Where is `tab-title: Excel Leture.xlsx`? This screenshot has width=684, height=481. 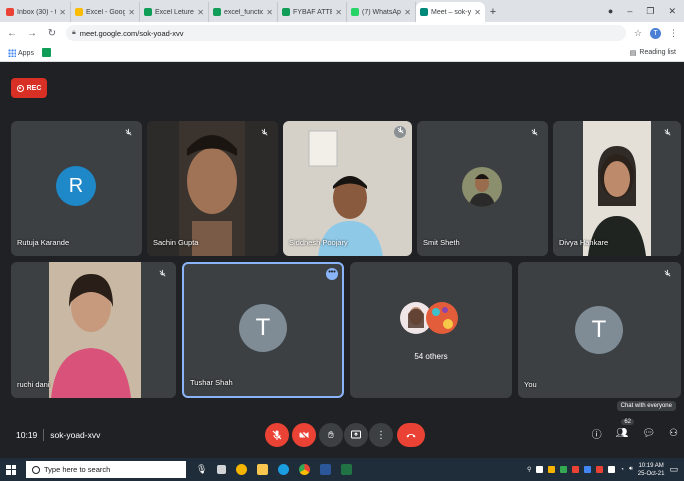
tab-title: Excel Leture.xlsx is located at coordinates (174, 12).